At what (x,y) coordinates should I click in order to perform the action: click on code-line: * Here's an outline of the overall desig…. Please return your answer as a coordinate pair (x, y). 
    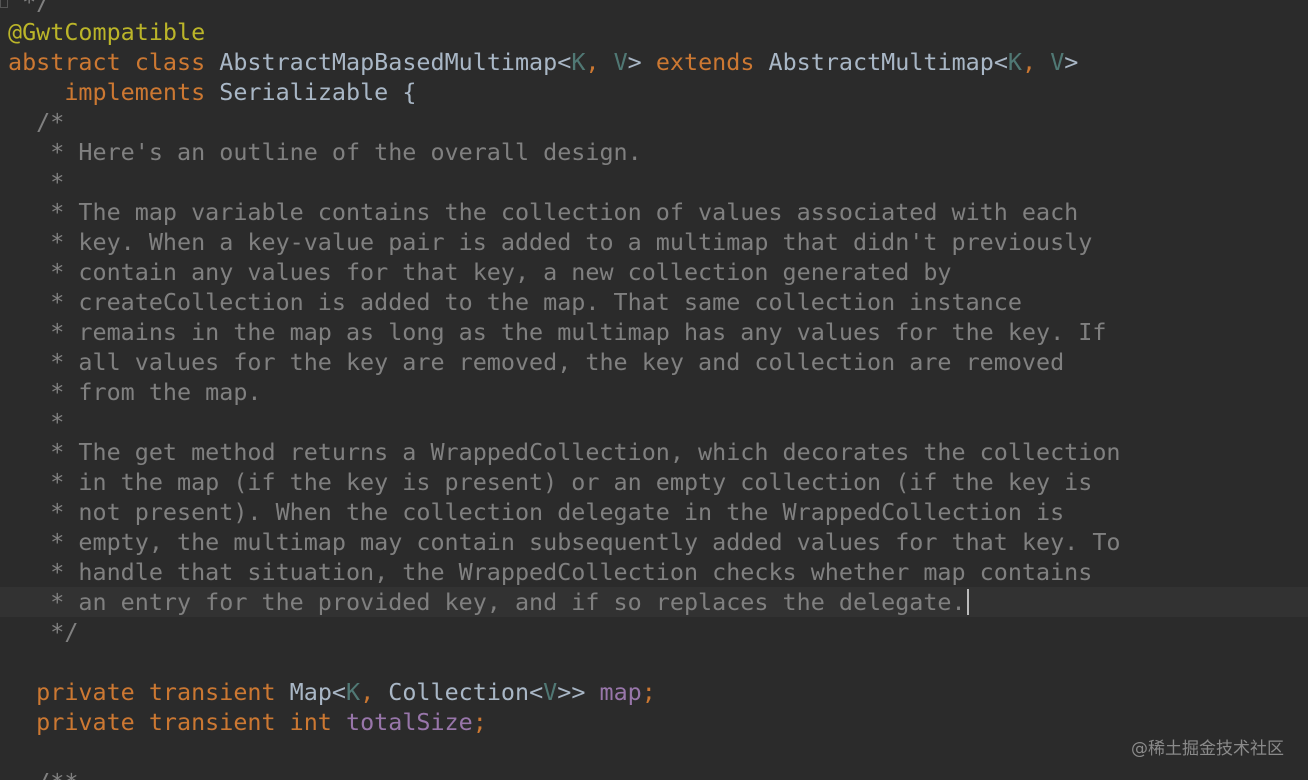
    Looking at the image, I should click on (654, 152).